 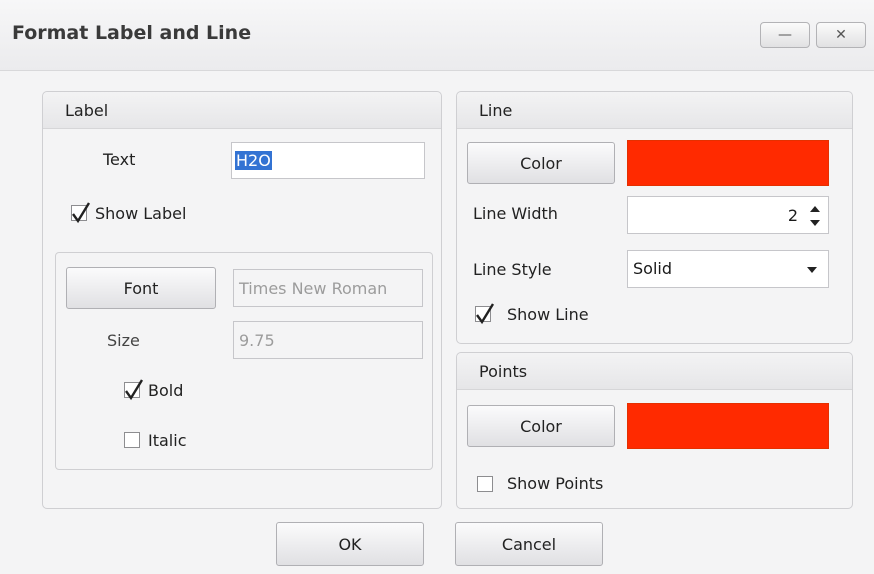 I want to click on points-group: Points Color Show Points, so click(x=654, y=430).